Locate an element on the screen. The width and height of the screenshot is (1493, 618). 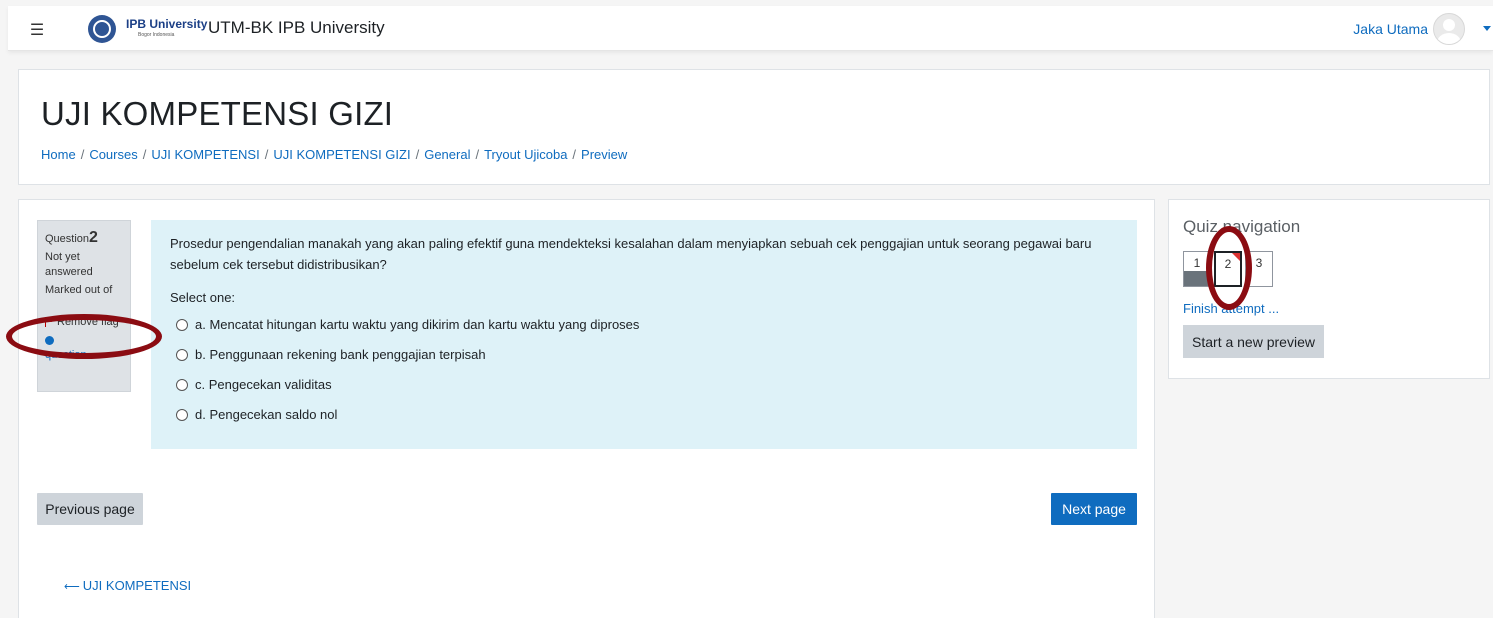
answer-option-label: d. Pengecekan saldo nol is located at coordinates (266, 414).